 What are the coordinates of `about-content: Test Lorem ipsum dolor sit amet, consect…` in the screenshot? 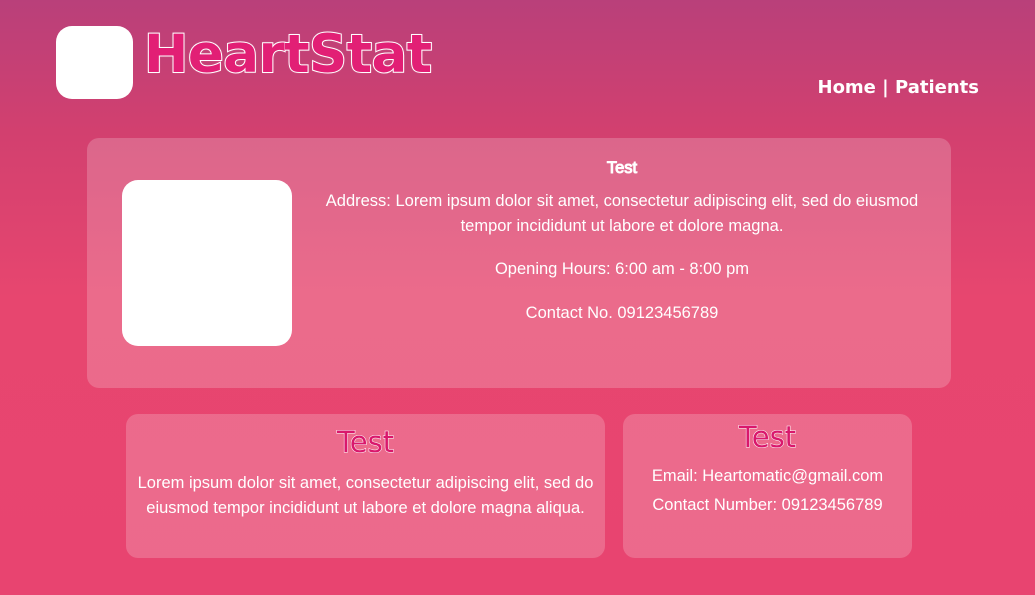 It's located at (365, 473).